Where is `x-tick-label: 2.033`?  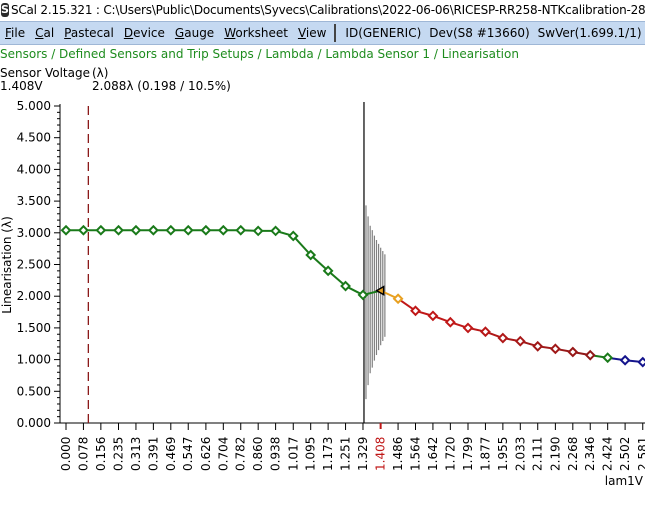
x-tick-label: 2.033 is located at coordinates (520, 454).